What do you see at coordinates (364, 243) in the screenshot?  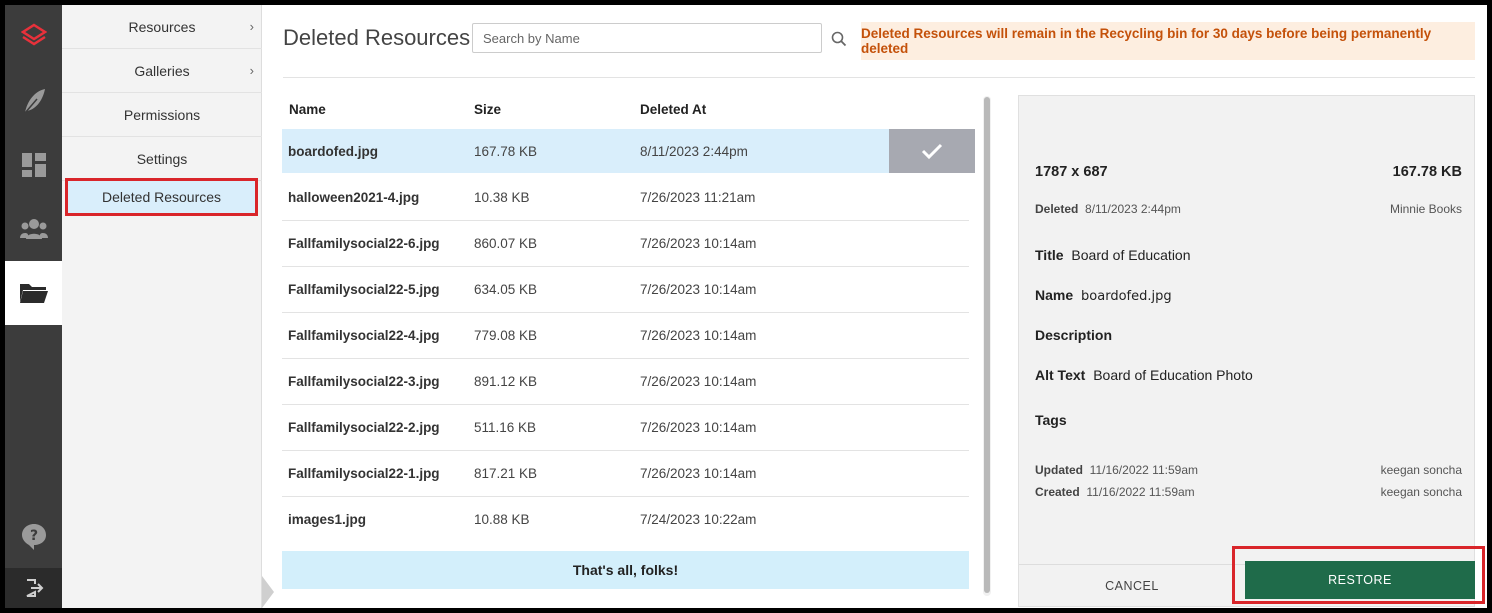 I see `row-name: Fallfamilysocial22-6.jpg` at bounding box center [364, 243].